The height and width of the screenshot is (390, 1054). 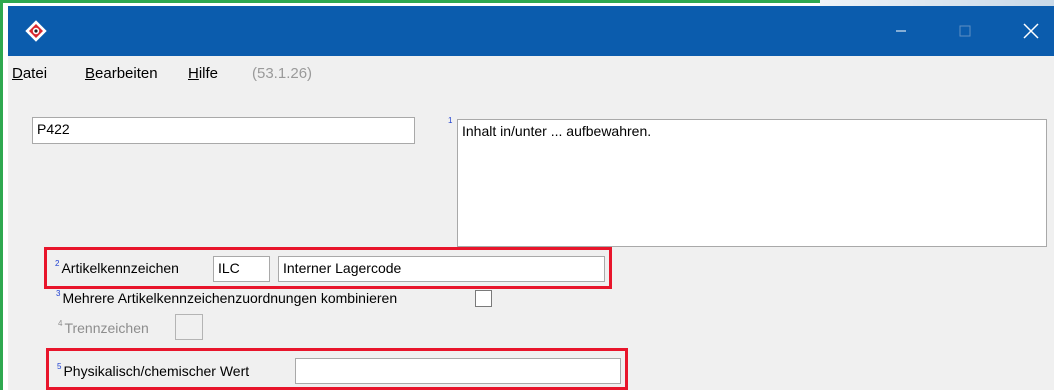 I want to click on marker-5: 5, so click(x=59, y=366).